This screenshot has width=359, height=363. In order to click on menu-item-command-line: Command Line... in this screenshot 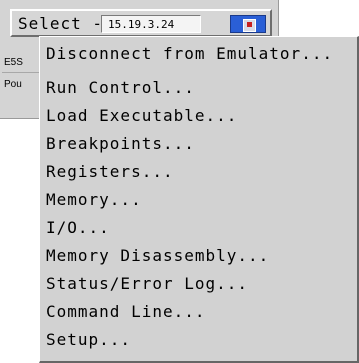, I will do `click(198, 311)`.